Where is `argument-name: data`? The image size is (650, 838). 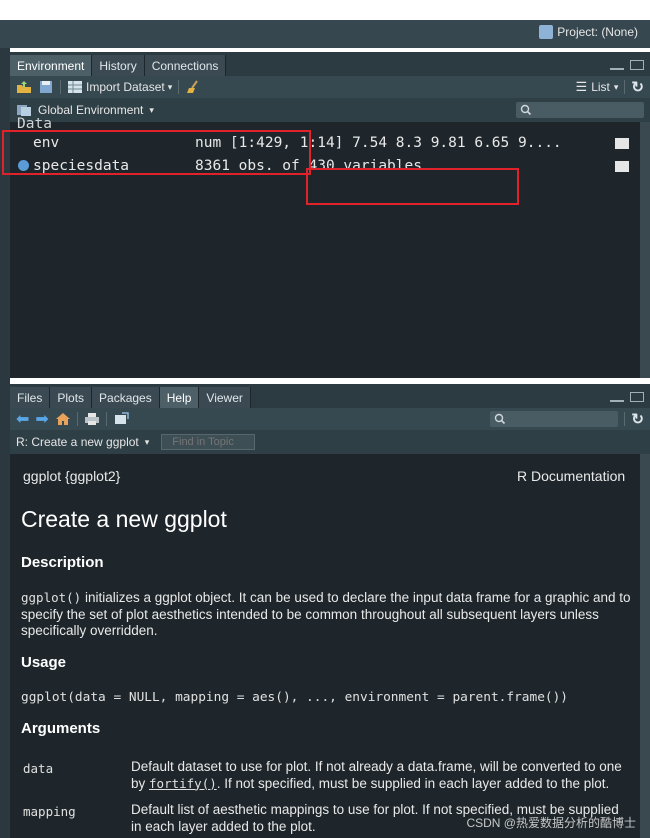
argument-name: data is located at coordinates (38, 768).